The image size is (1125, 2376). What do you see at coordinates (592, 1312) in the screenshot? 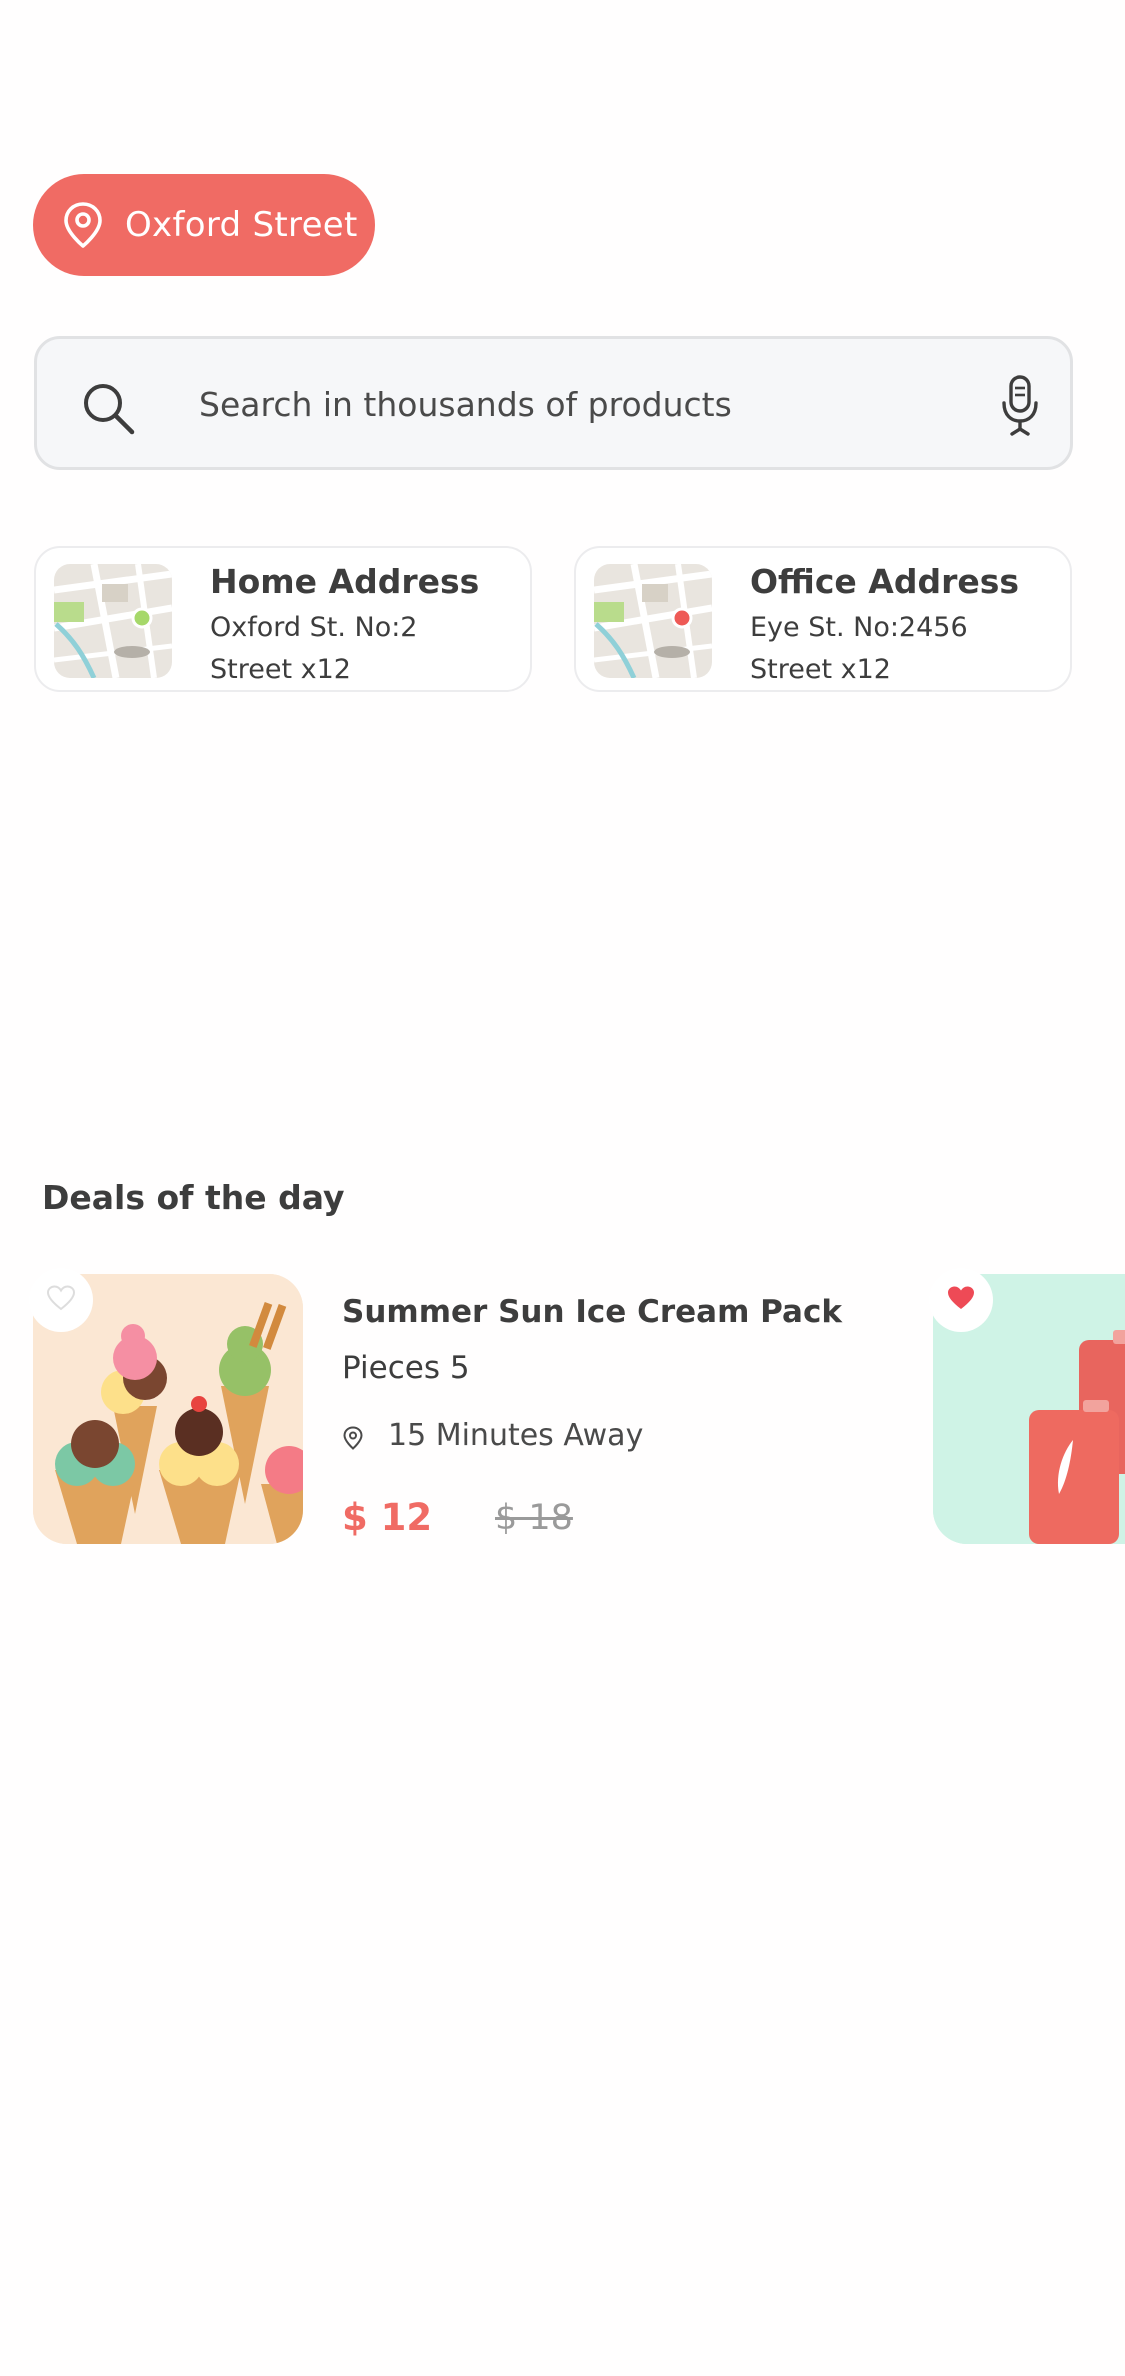
I see `product-name: Summer Sun Ice Cream Pack` at bounding box center [592, 1312].